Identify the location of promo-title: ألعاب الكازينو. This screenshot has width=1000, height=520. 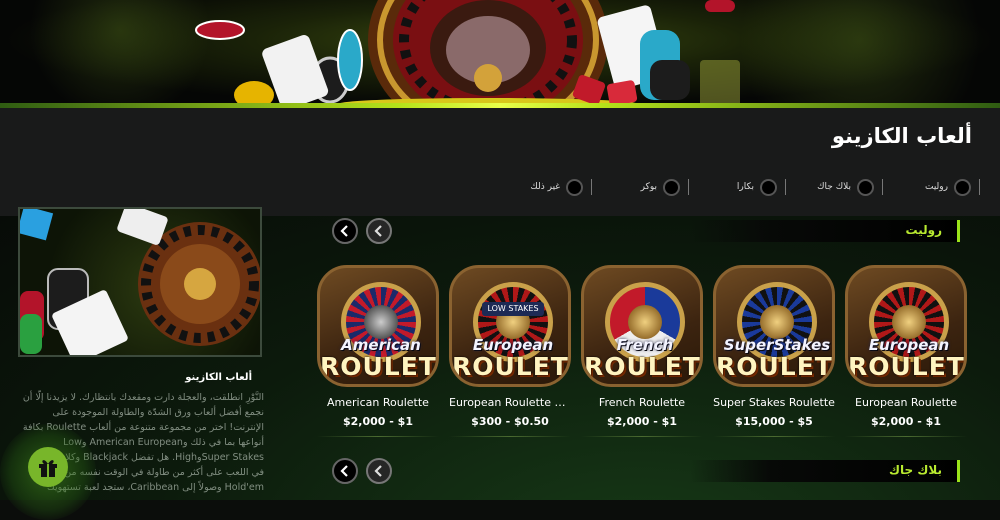
(218, 377).